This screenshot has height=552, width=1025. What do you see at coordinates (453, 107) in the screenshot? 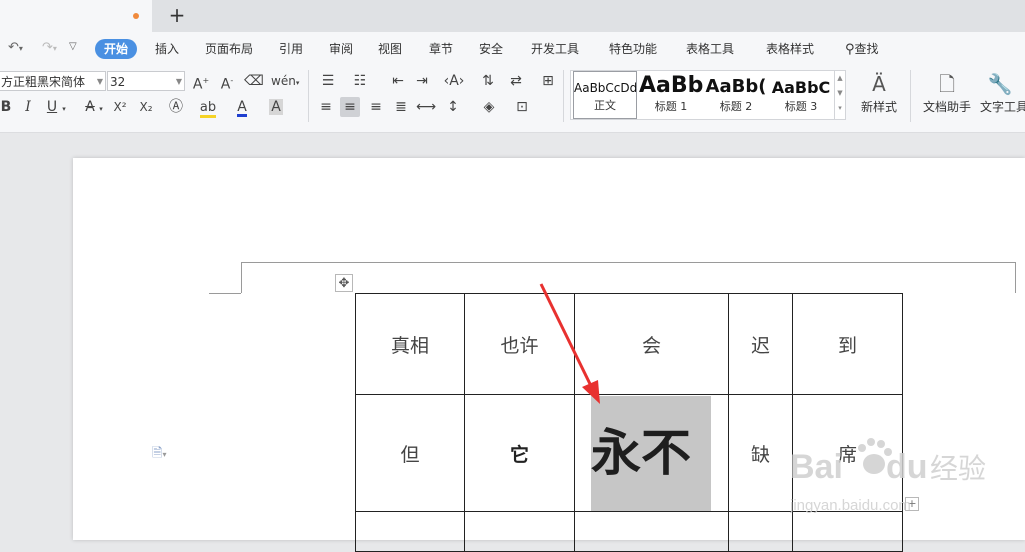
I see `line-spacing-icon: ↕` at bounding box center [453, 107].